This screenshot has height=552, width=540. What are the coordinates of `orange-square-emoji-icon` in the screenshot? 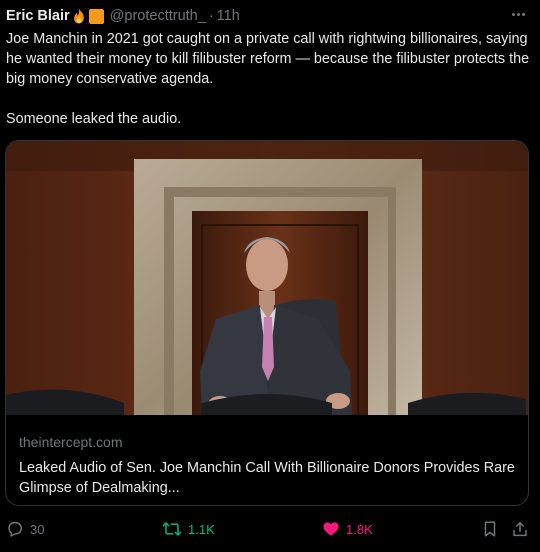 It's located at (96, 16).